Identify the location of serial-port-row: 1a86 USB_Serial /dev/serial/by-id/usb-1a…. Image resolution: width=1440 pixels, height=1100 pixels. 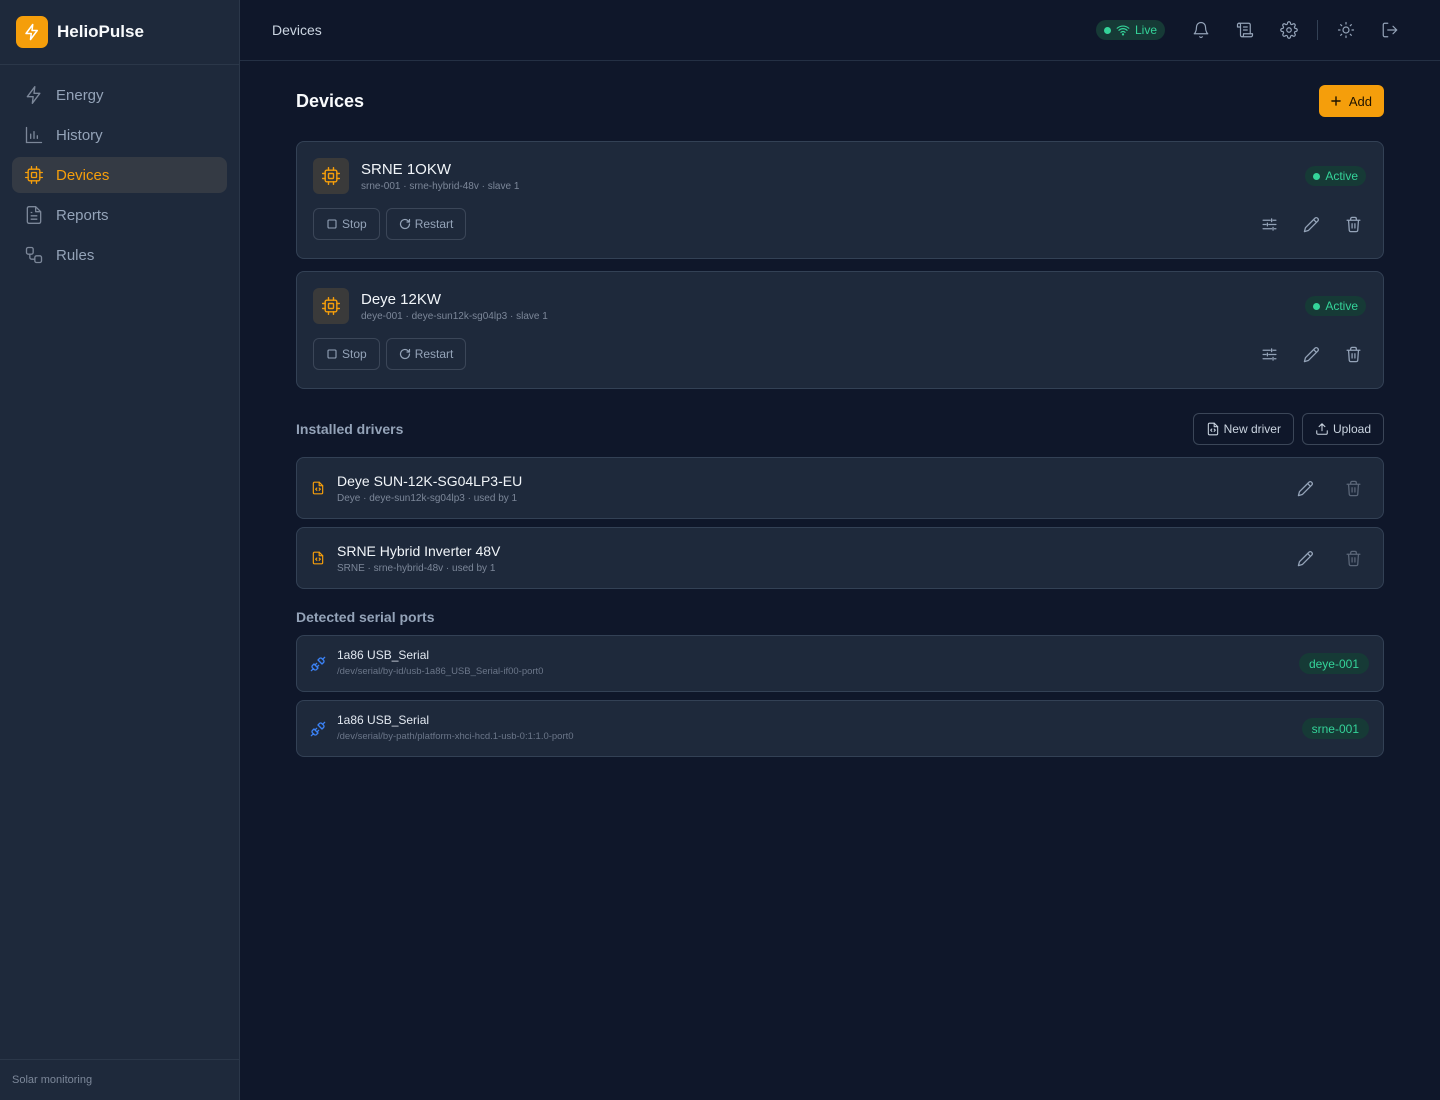
(840, 663).